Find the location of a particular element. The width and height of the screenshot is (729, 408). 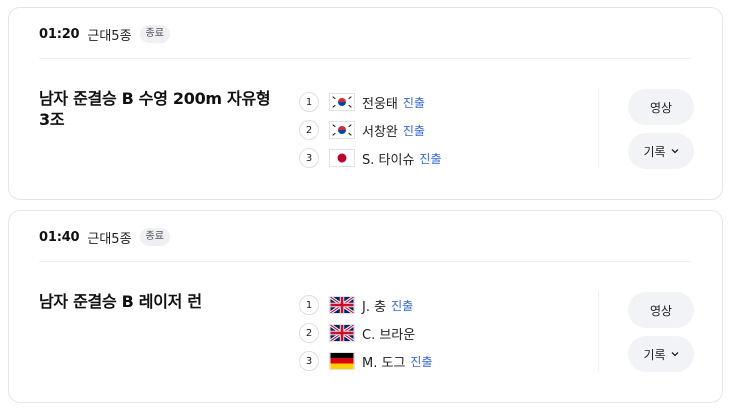

athlete-name: 전웅태 is located at coordinates (380, 104).